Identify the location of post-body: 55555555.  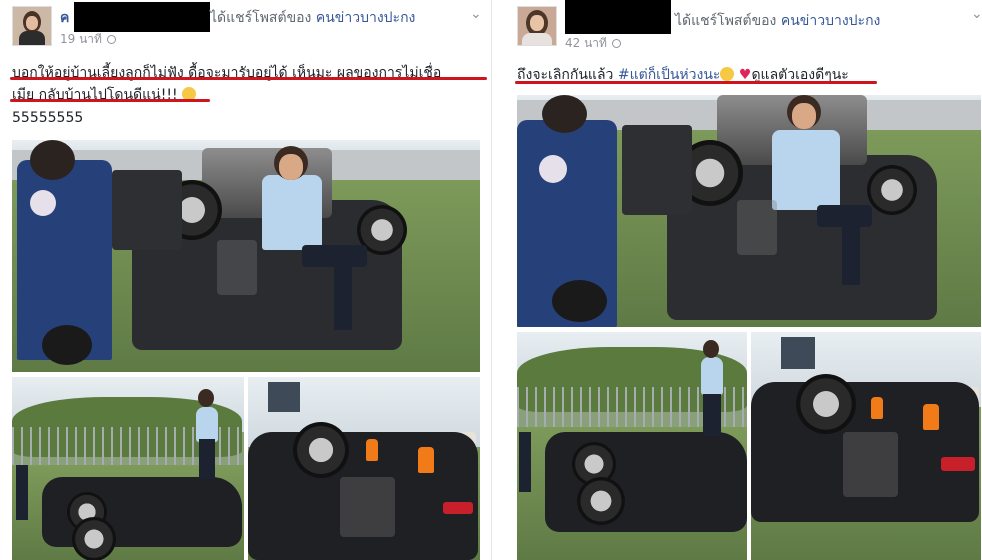
(48, 118).